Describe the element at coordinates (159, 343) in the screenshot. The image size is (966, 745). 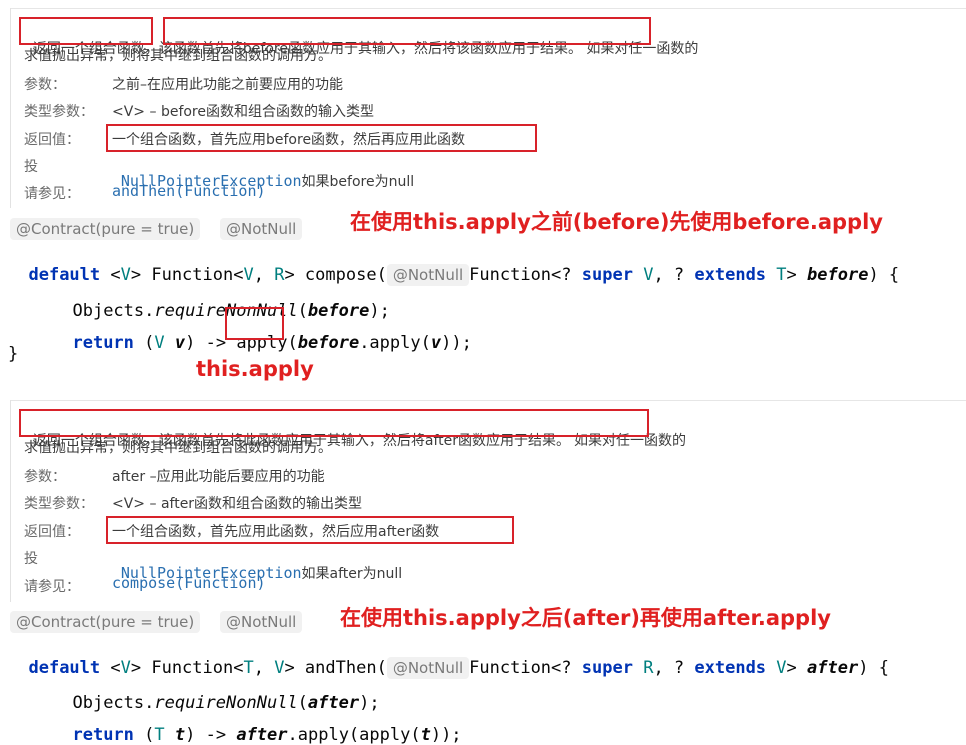
I see `code-type-var: V` at that location.